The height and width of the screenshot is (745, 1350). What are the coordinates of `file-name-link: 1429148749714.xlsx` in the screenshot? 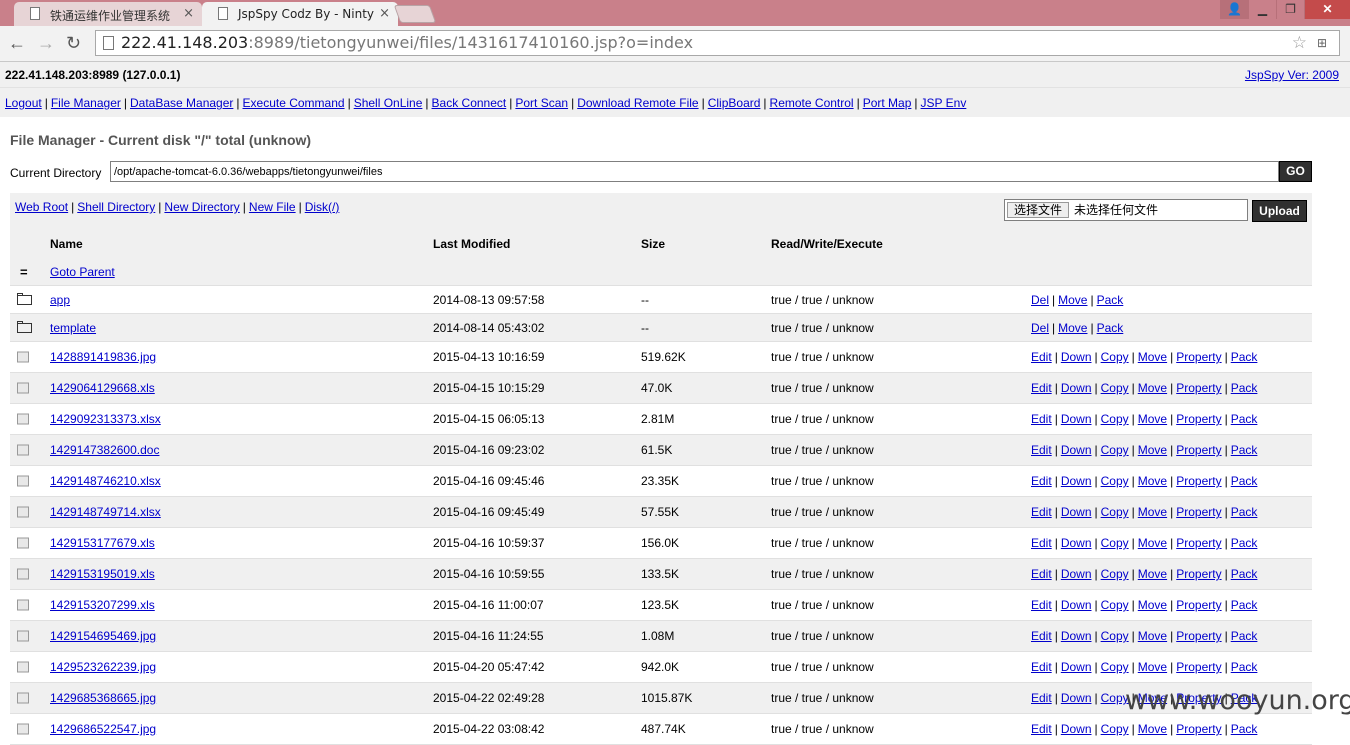 It's located at (105, 512).